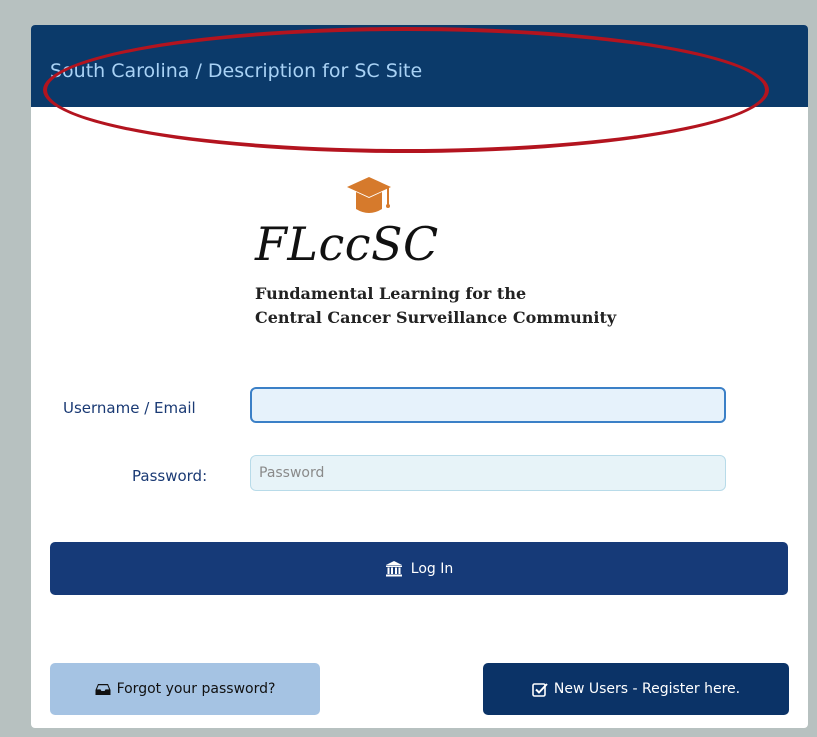  I want to click on username-input, so click(488, 405).